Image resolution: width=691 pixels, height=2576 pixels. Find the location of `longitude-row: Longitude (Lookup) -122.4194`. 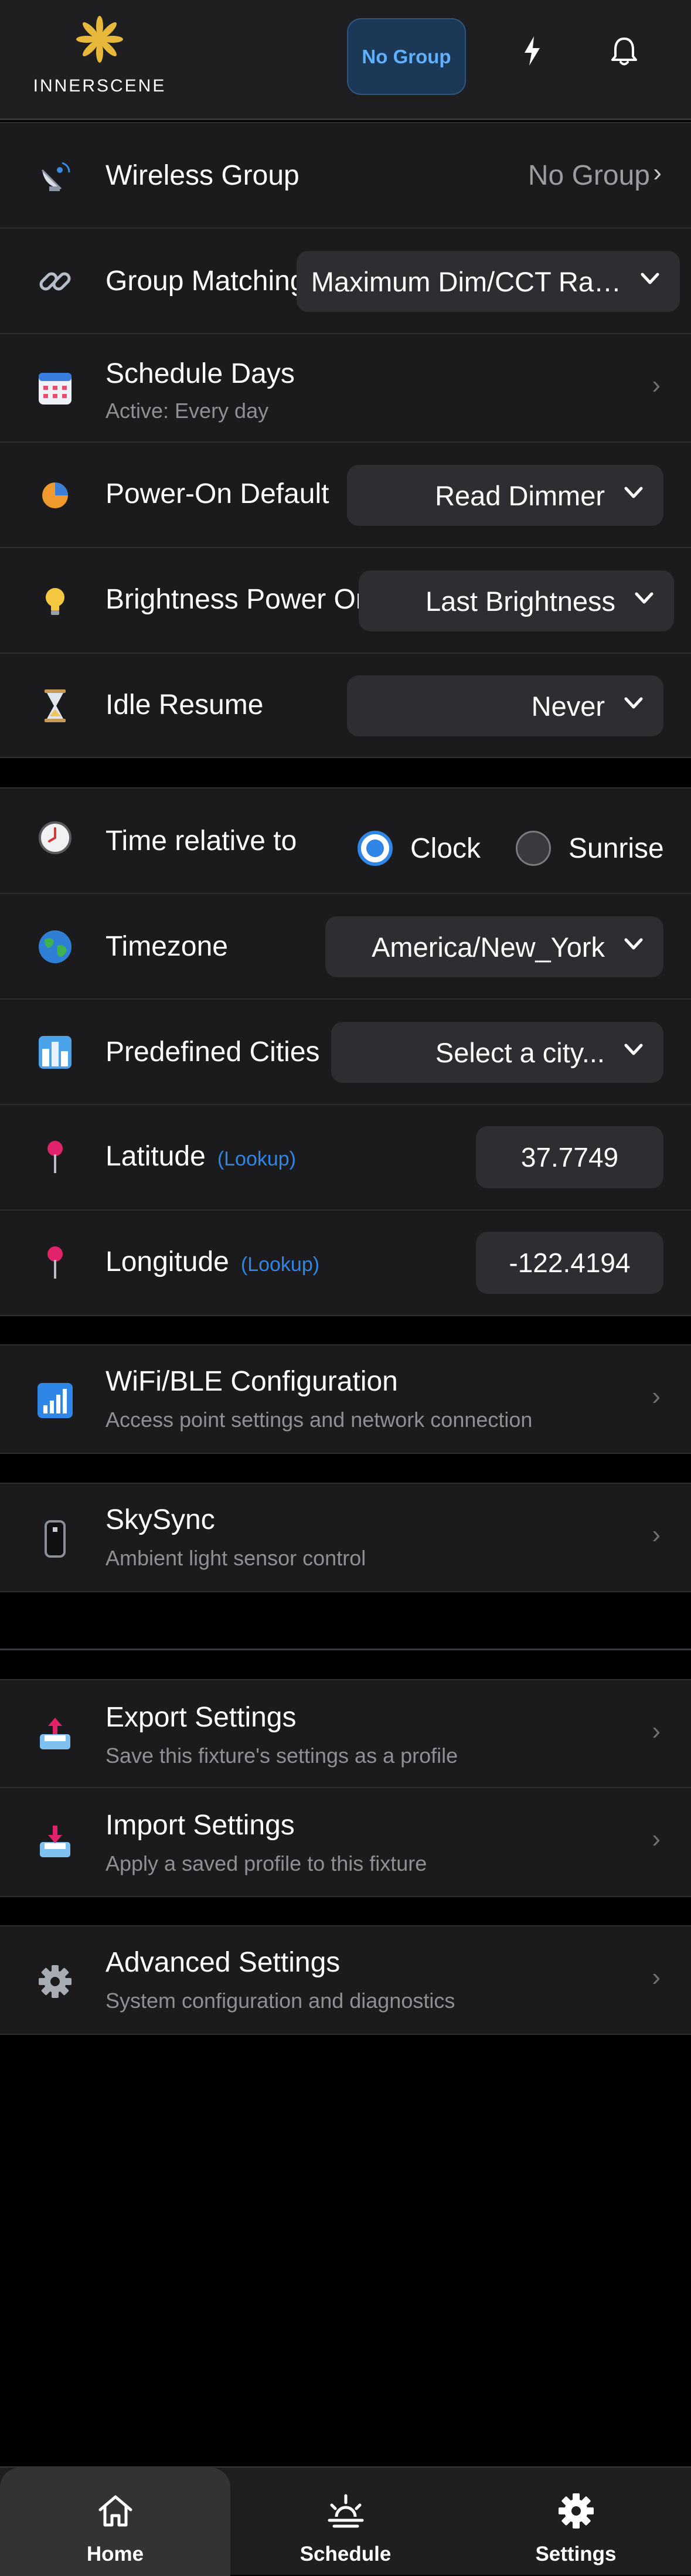

longitude-row: Longitude (Lookup) -122.4194 is located at coordinates (345, 1264).